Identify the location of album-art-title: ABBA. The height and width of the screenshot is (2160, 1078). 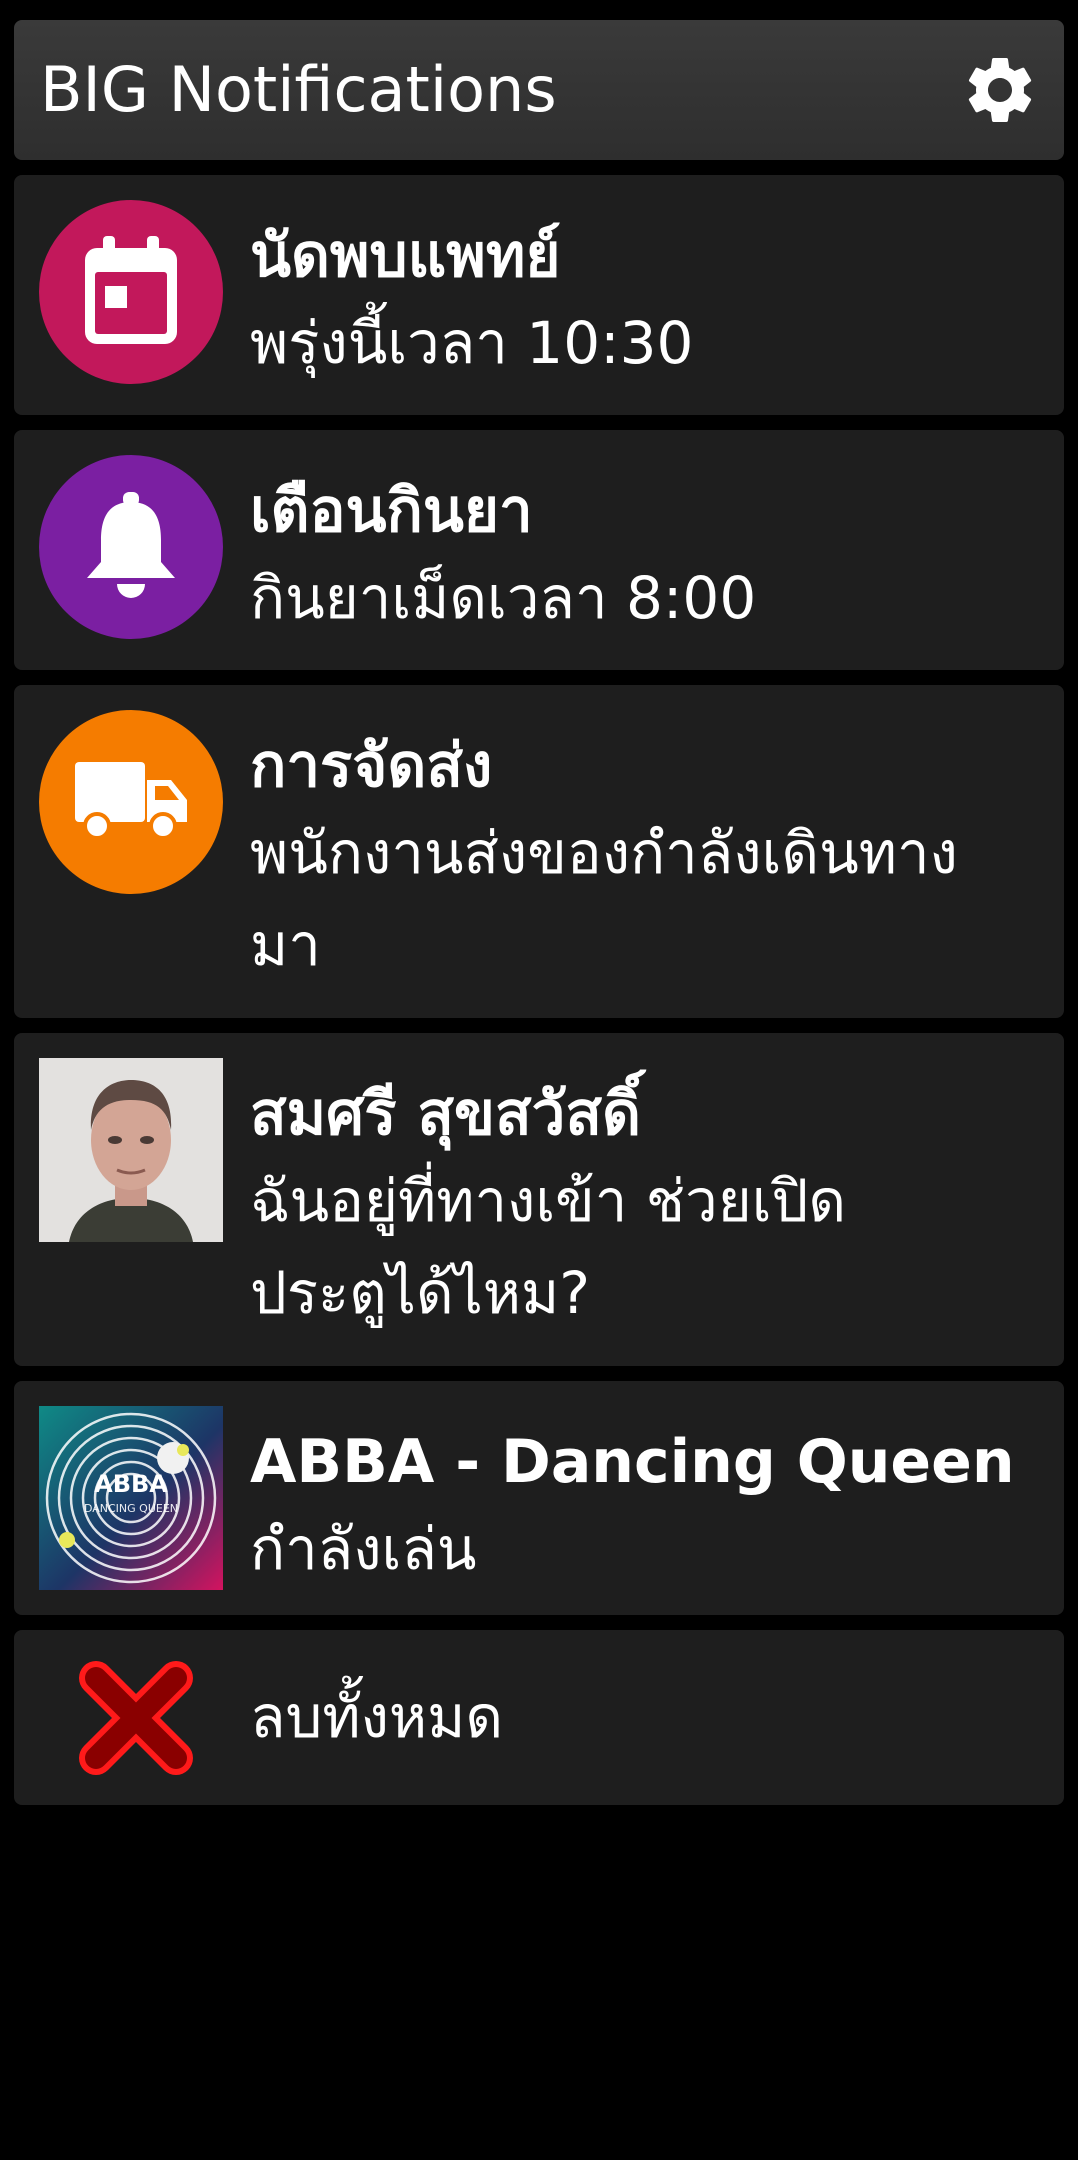
(131, 1484).